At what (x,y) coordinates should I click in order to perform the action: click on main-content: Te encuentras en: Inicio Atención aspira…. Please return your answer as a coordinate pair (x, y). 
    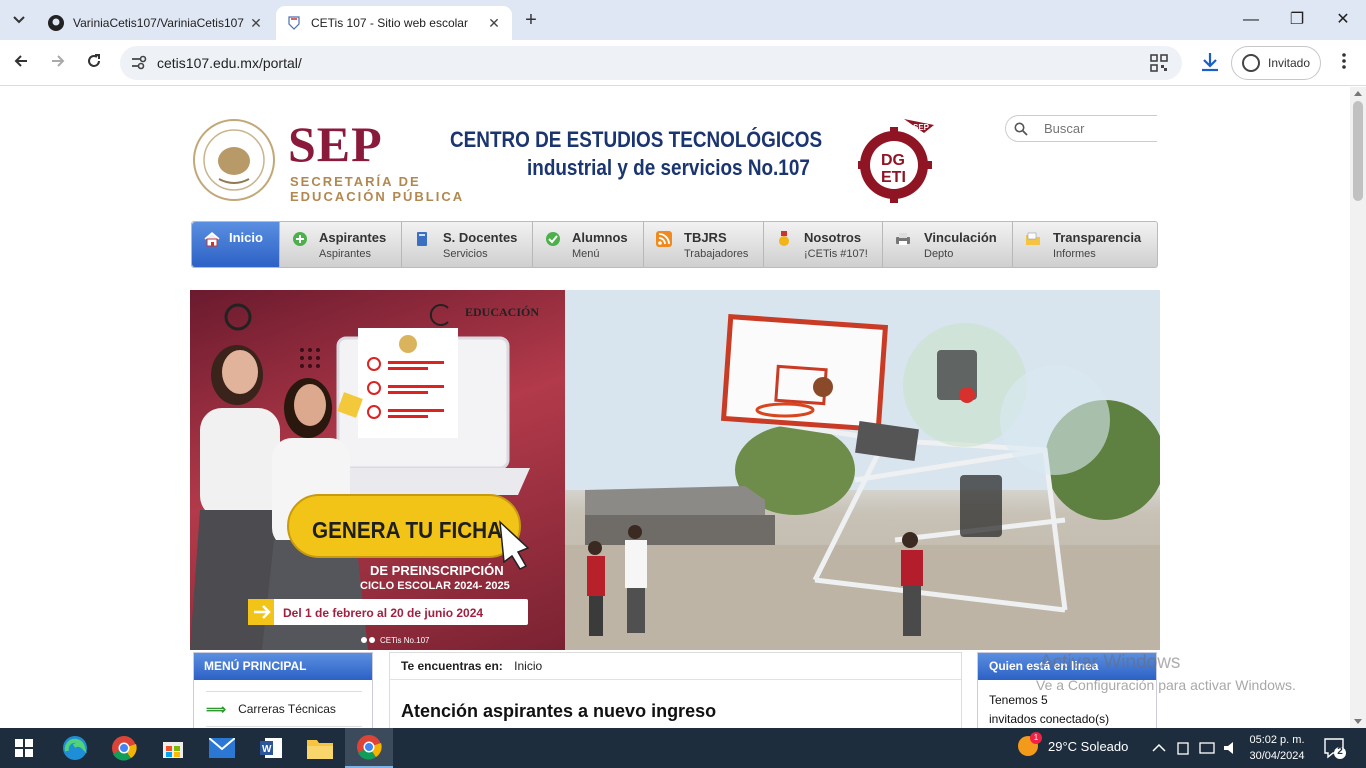
    Looking at the image, I should click on (675, 690).